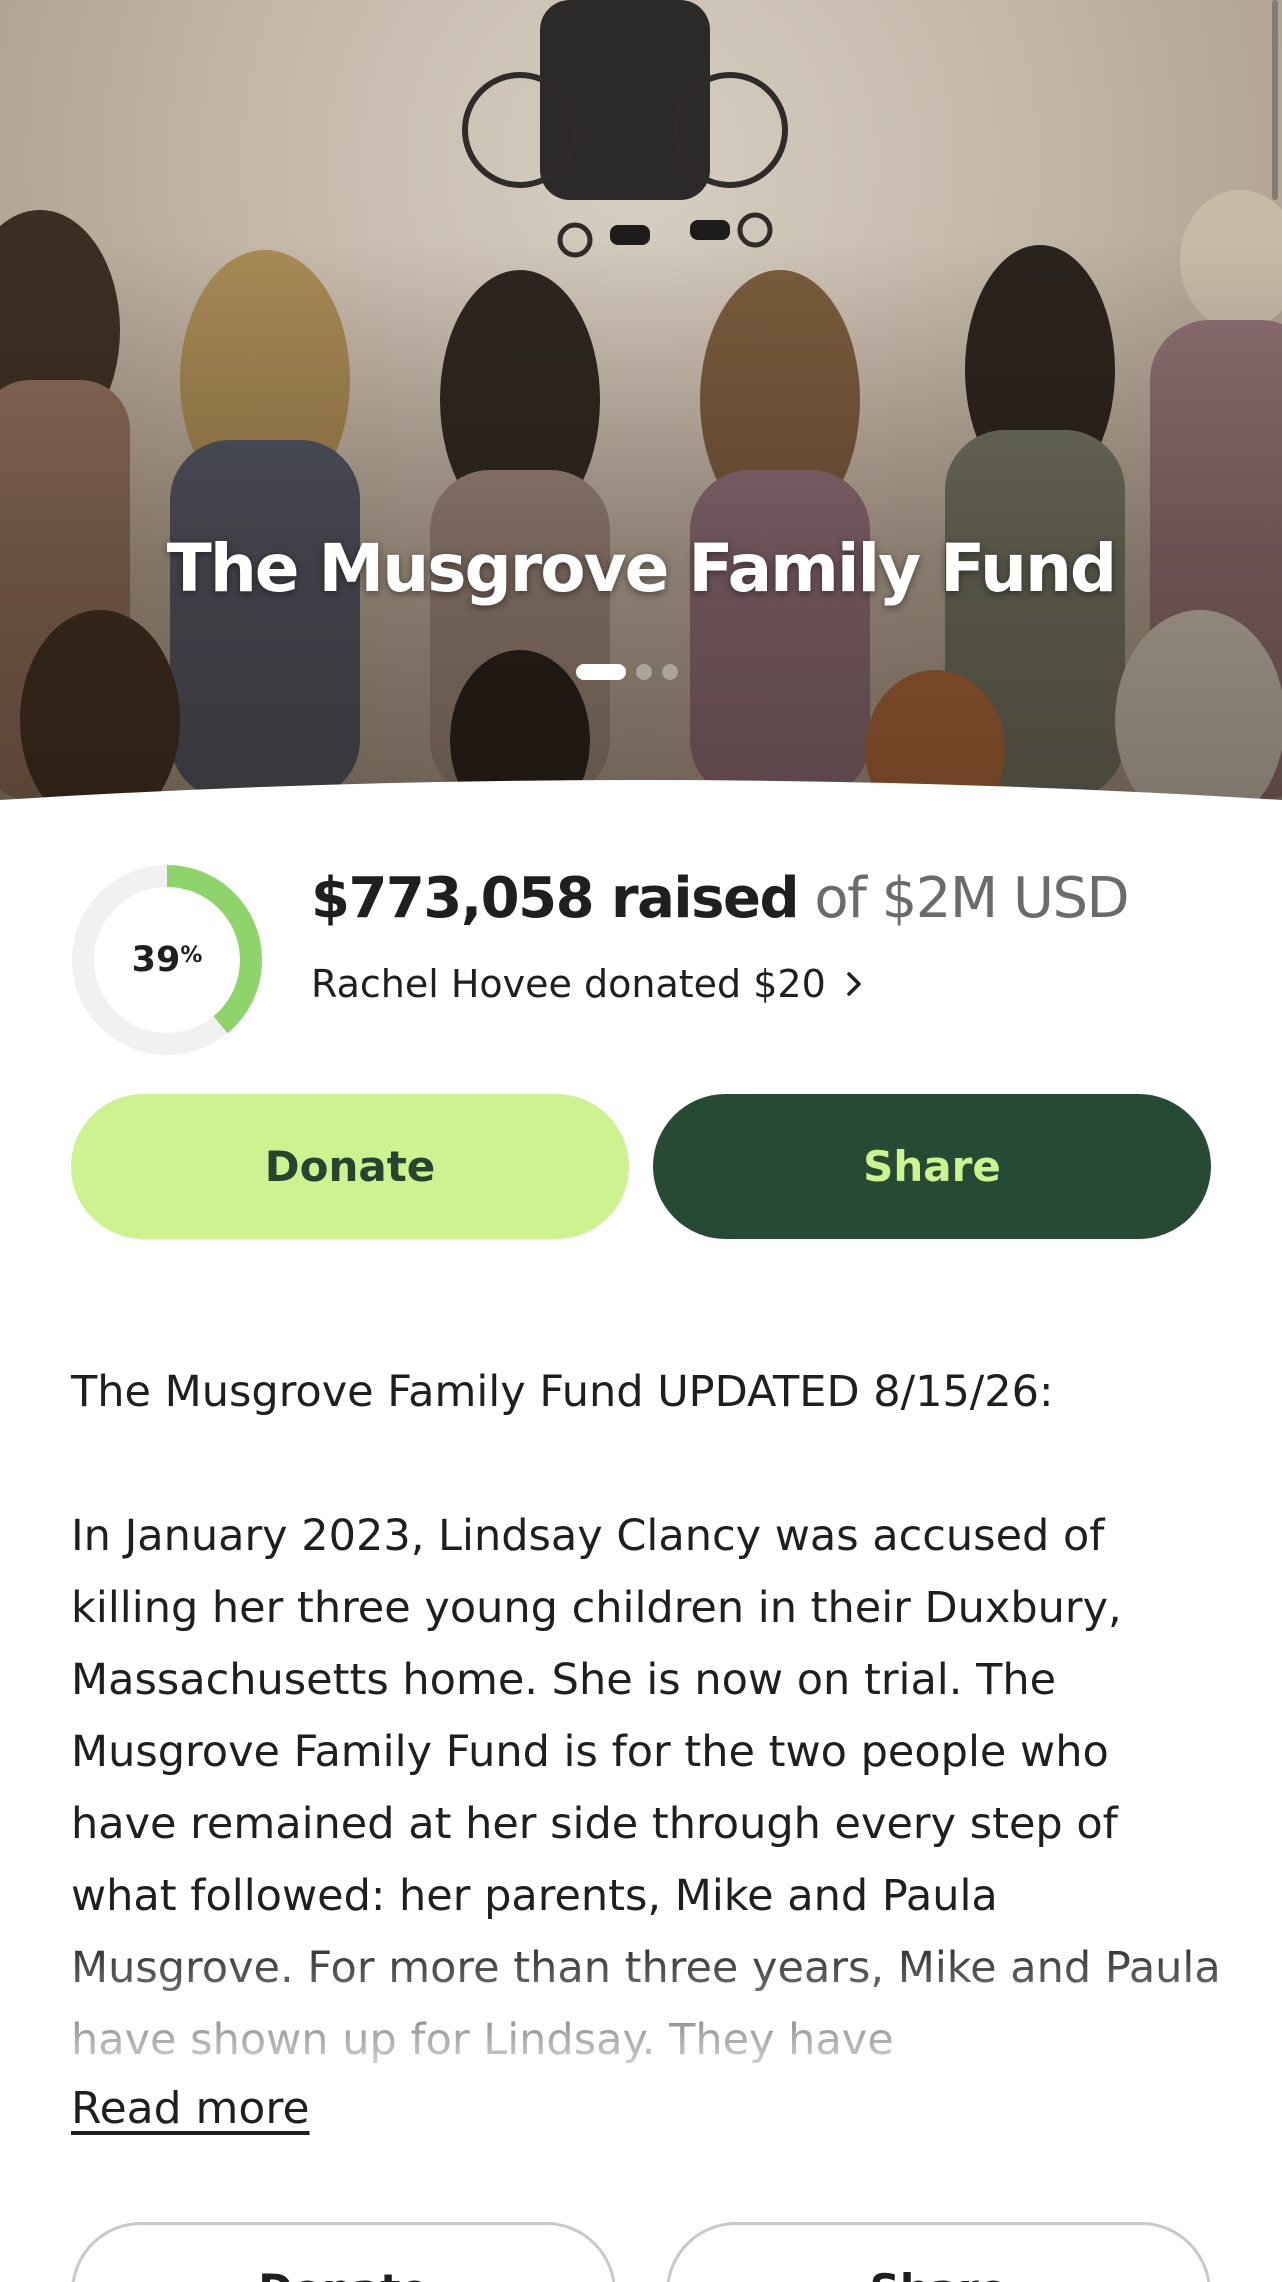 Image resolution: width=1282 pixels, height=2282 pixels. What do you see at coordinates (938, 2252) in the screenshot?
I see `secondary-share-button: Share` at bounding box center [938, 2252].